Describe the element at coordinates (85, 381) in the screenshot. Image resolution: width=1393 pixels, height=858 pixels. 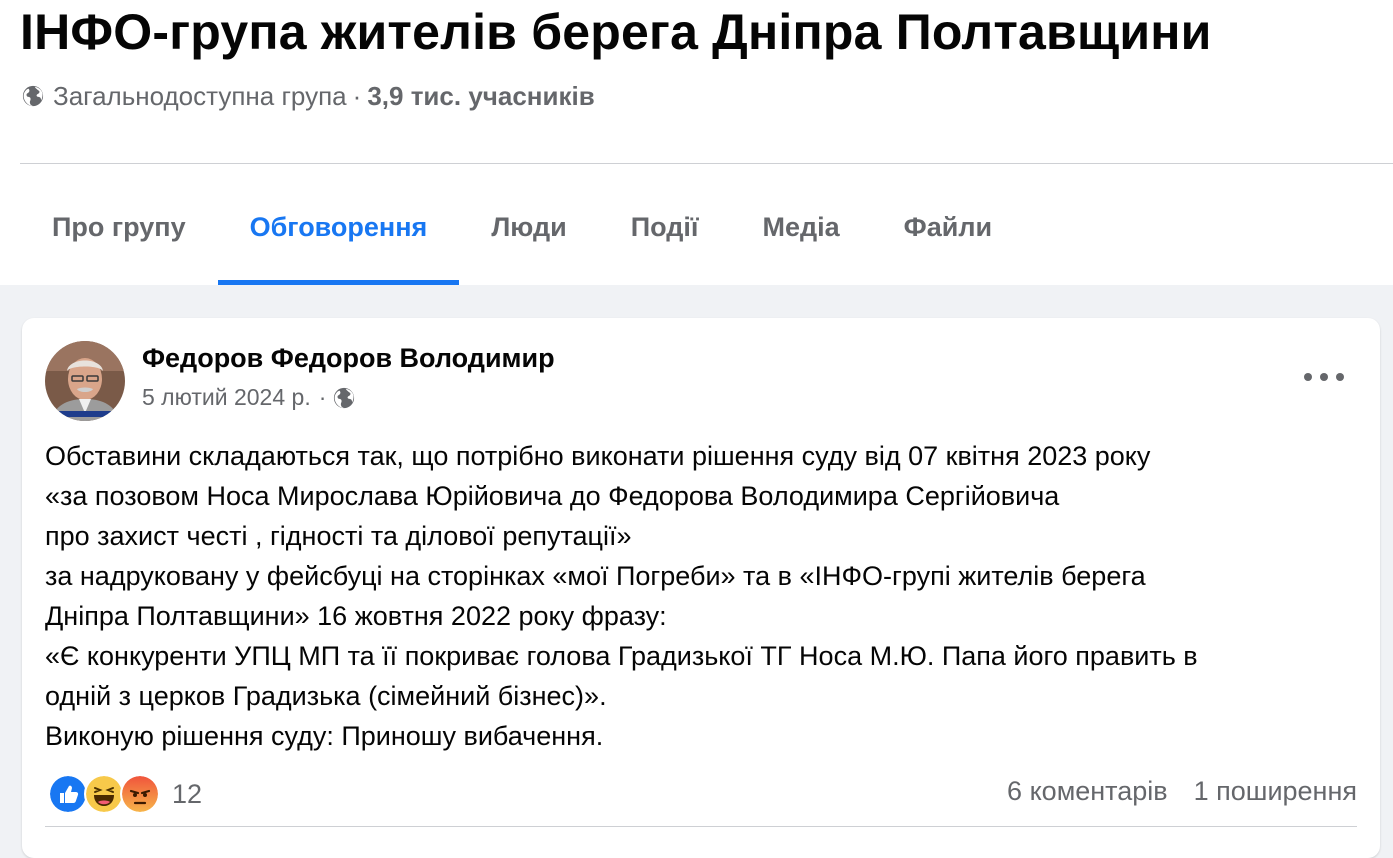
I see `avatar` at that location.